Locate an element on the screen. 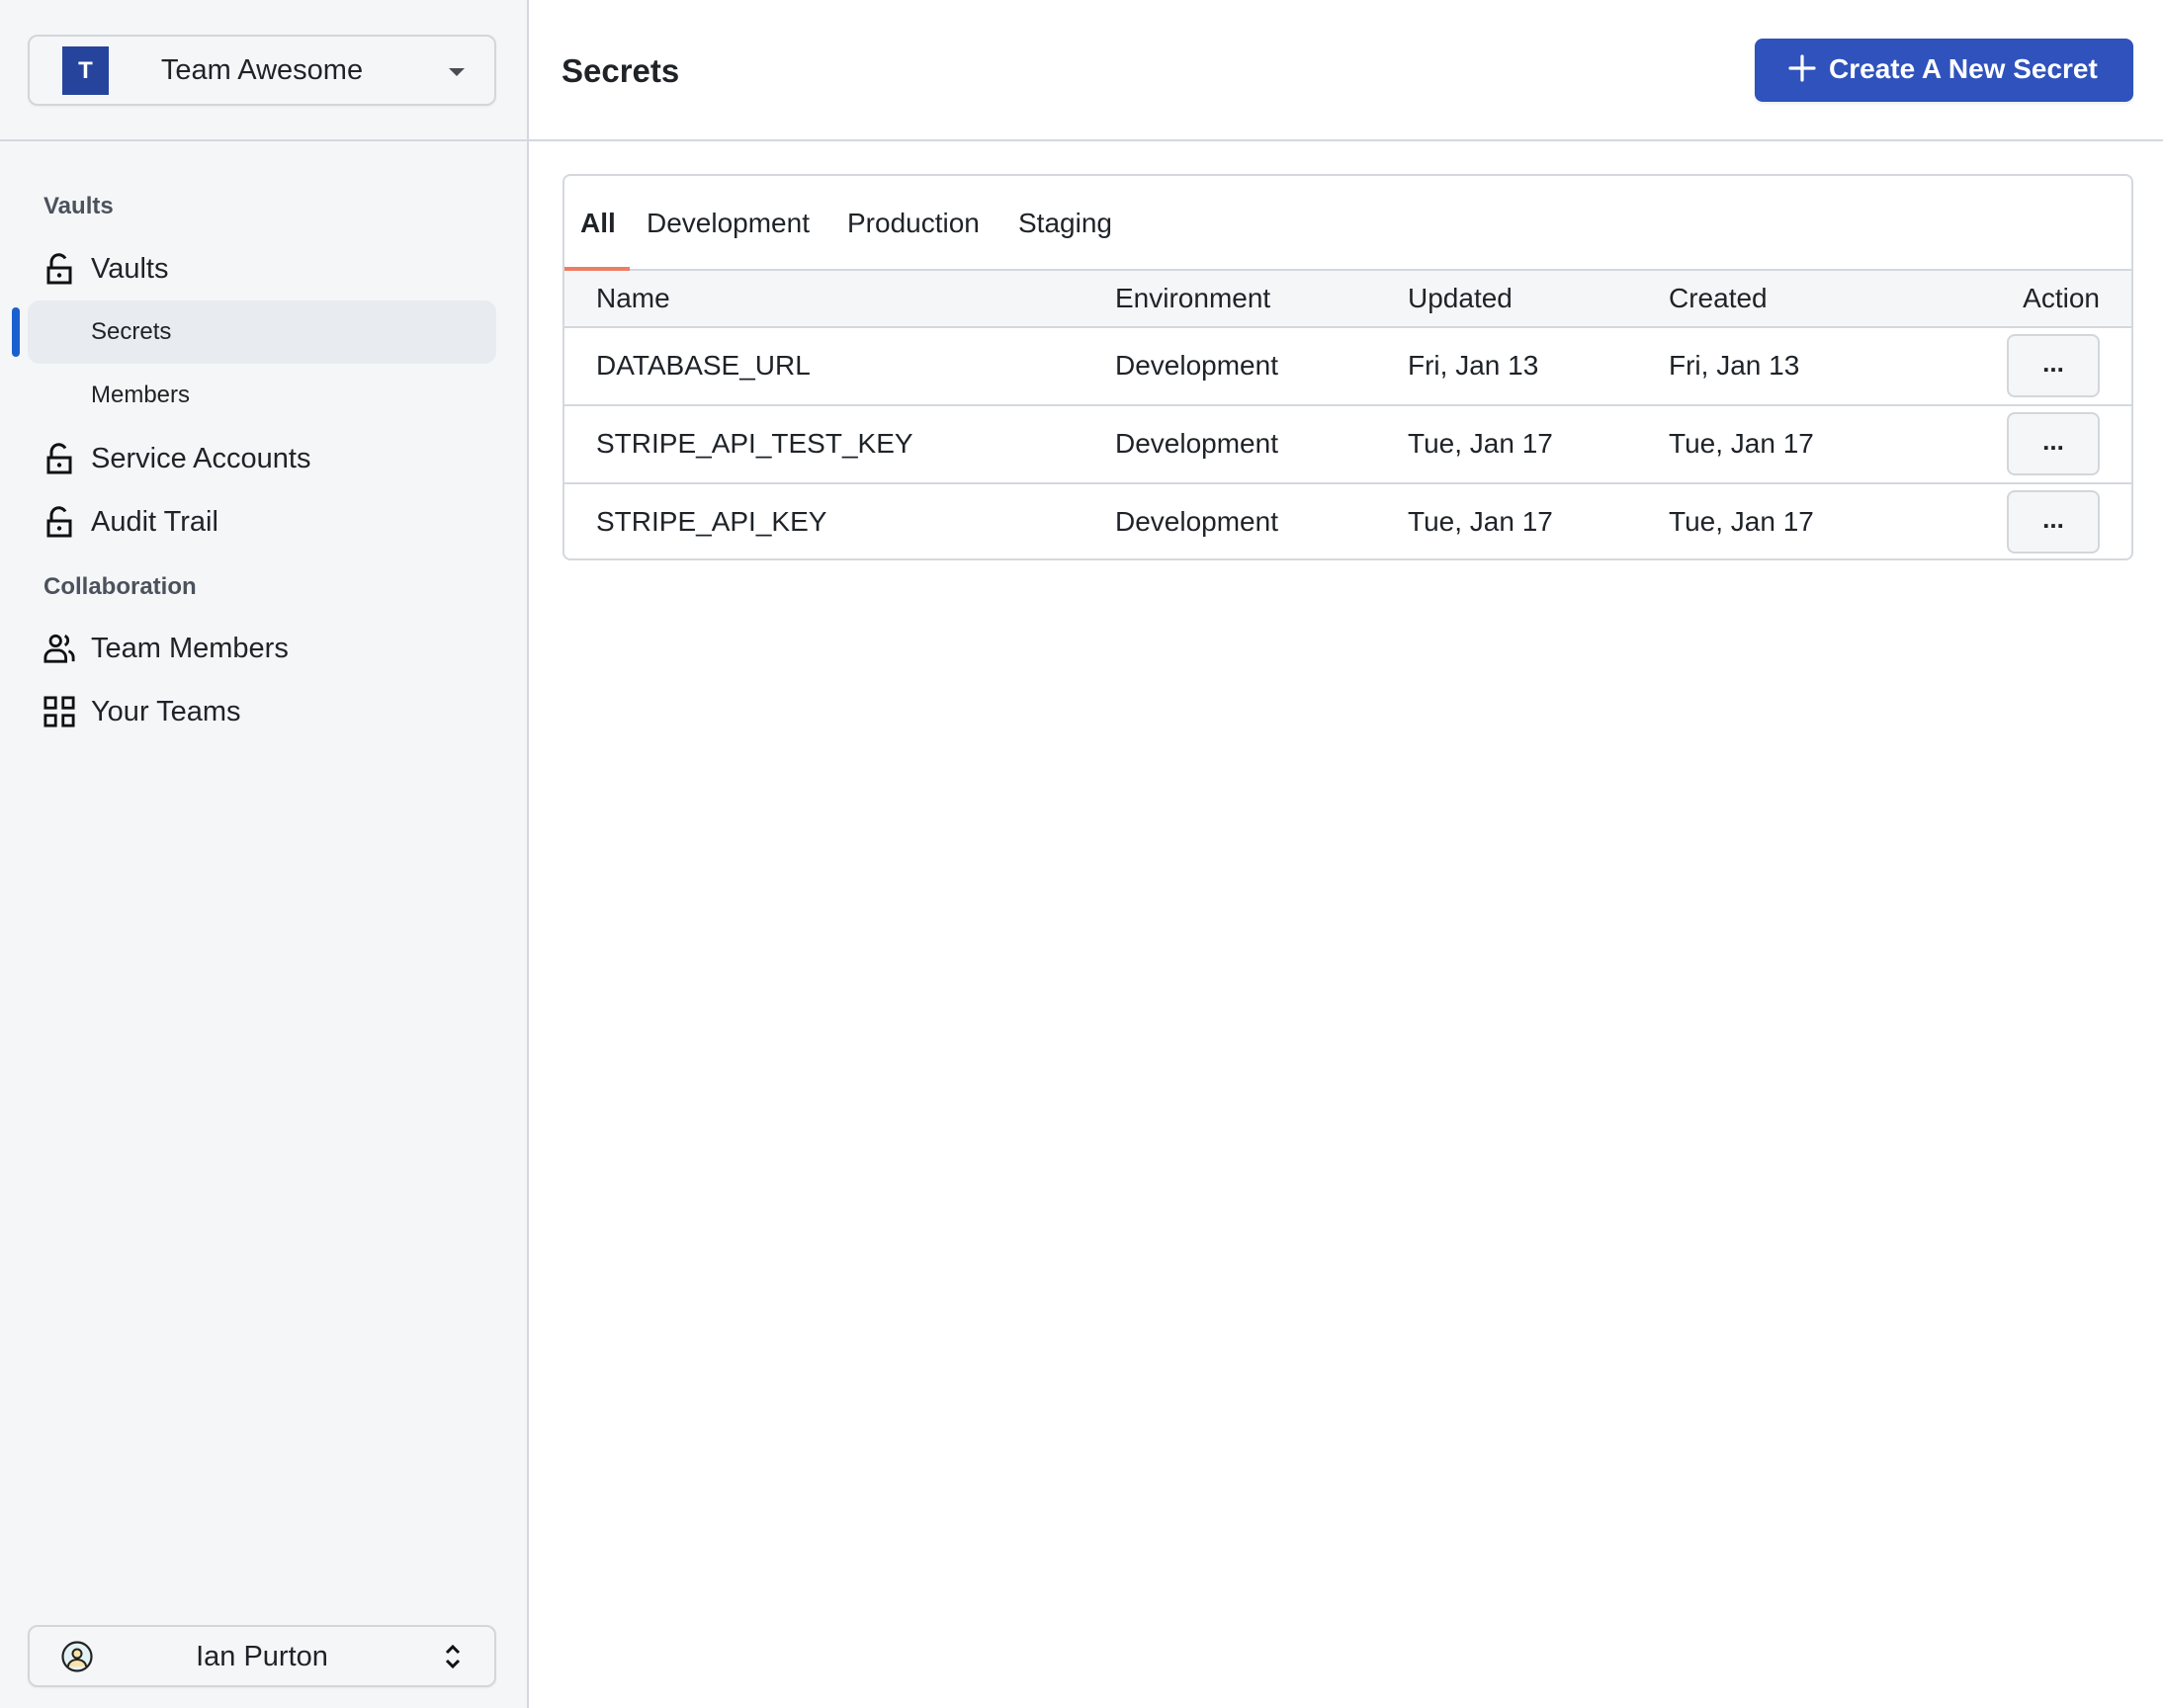 Image resolution: width=2163 pixels, height=1708 pixels. sidebar-item-label: Service Accounts is located at coordinates (201, 458).